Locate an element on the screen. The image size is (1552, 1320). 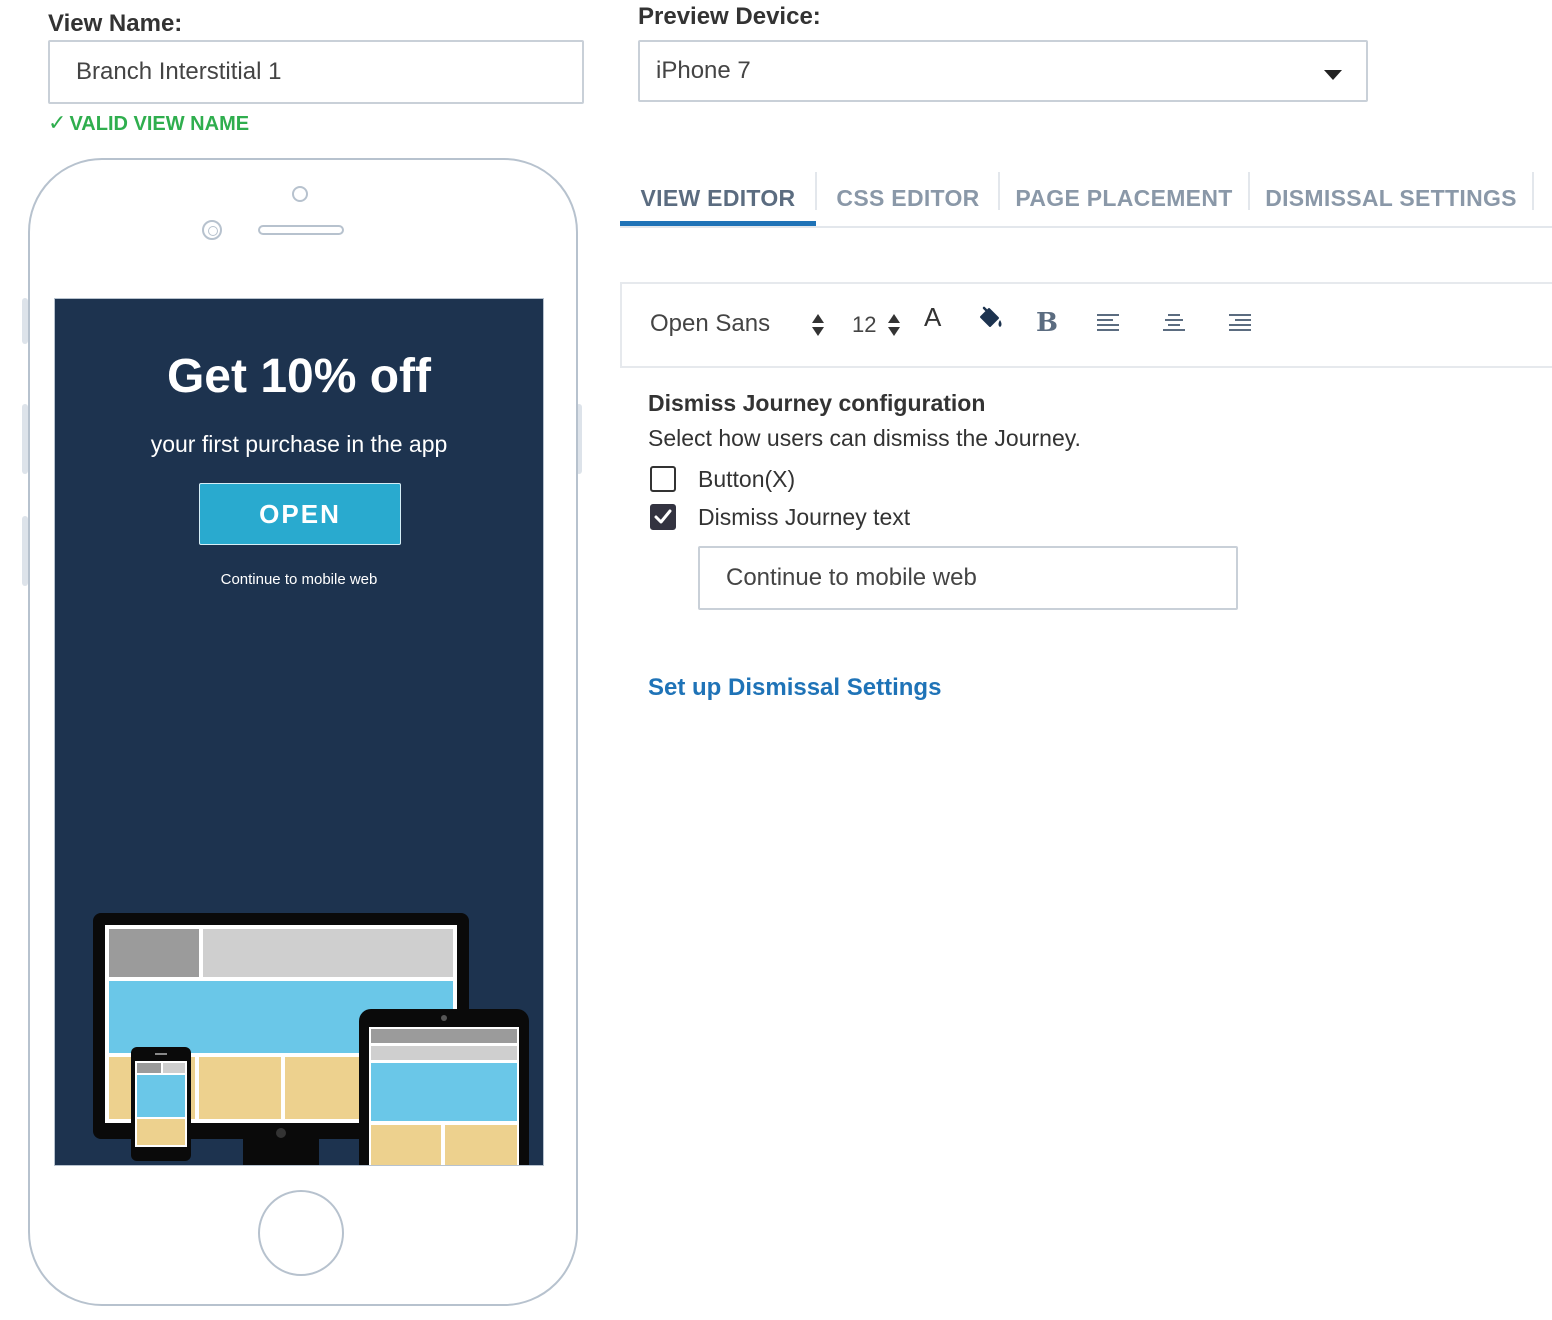
tab-dismissal-settings: DISMISSAL SETTINGS is located at coordinates (1391, 198).